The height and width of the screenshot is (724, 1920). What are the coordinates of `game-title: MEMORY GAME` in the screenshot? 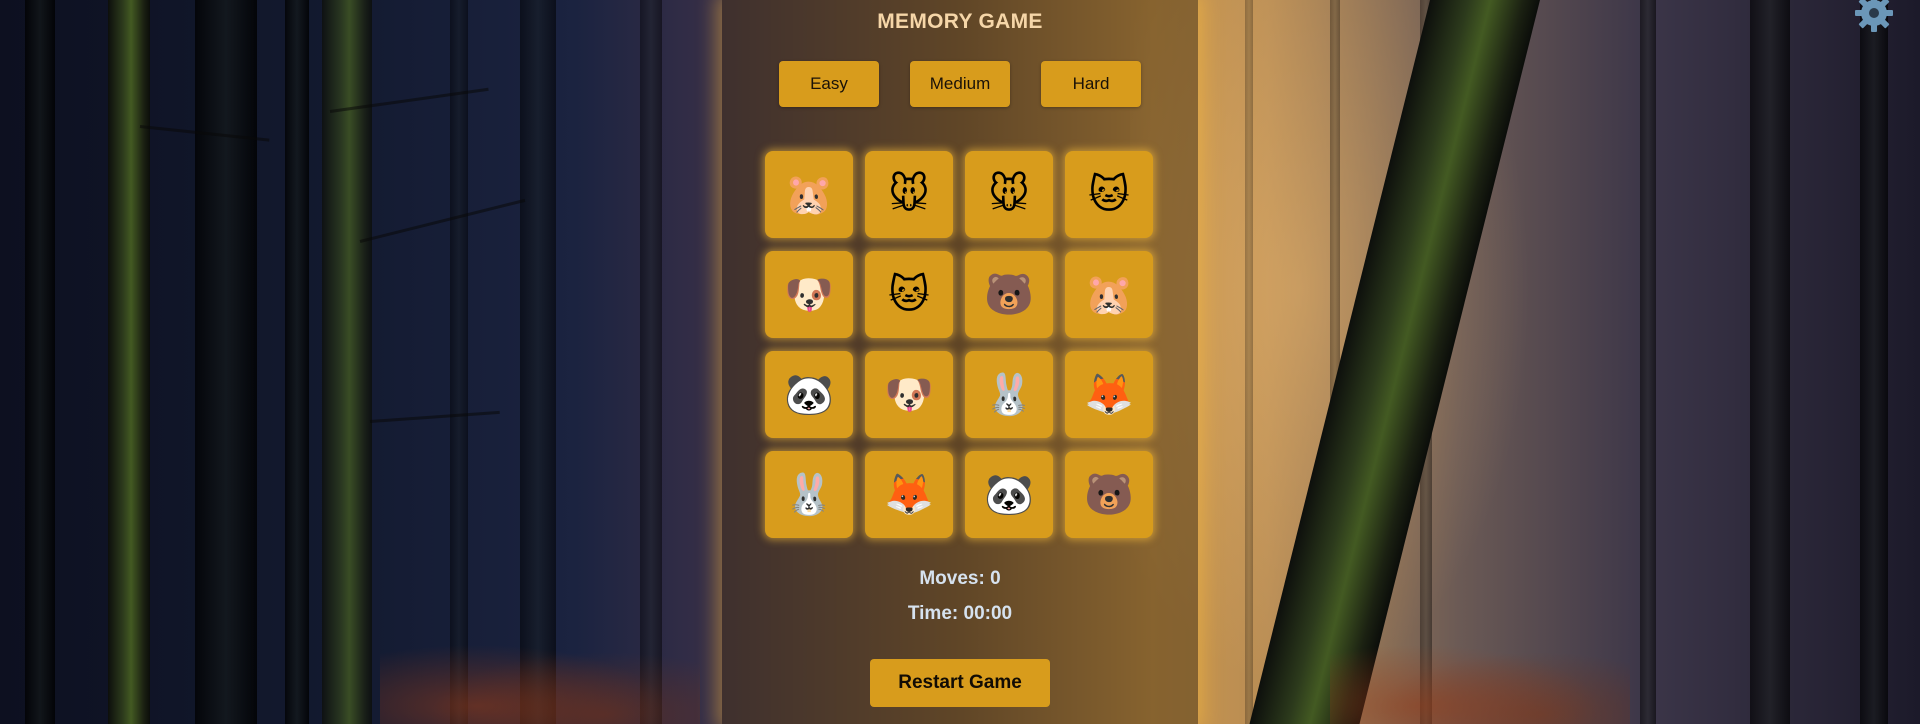 It's located at (960, 21).